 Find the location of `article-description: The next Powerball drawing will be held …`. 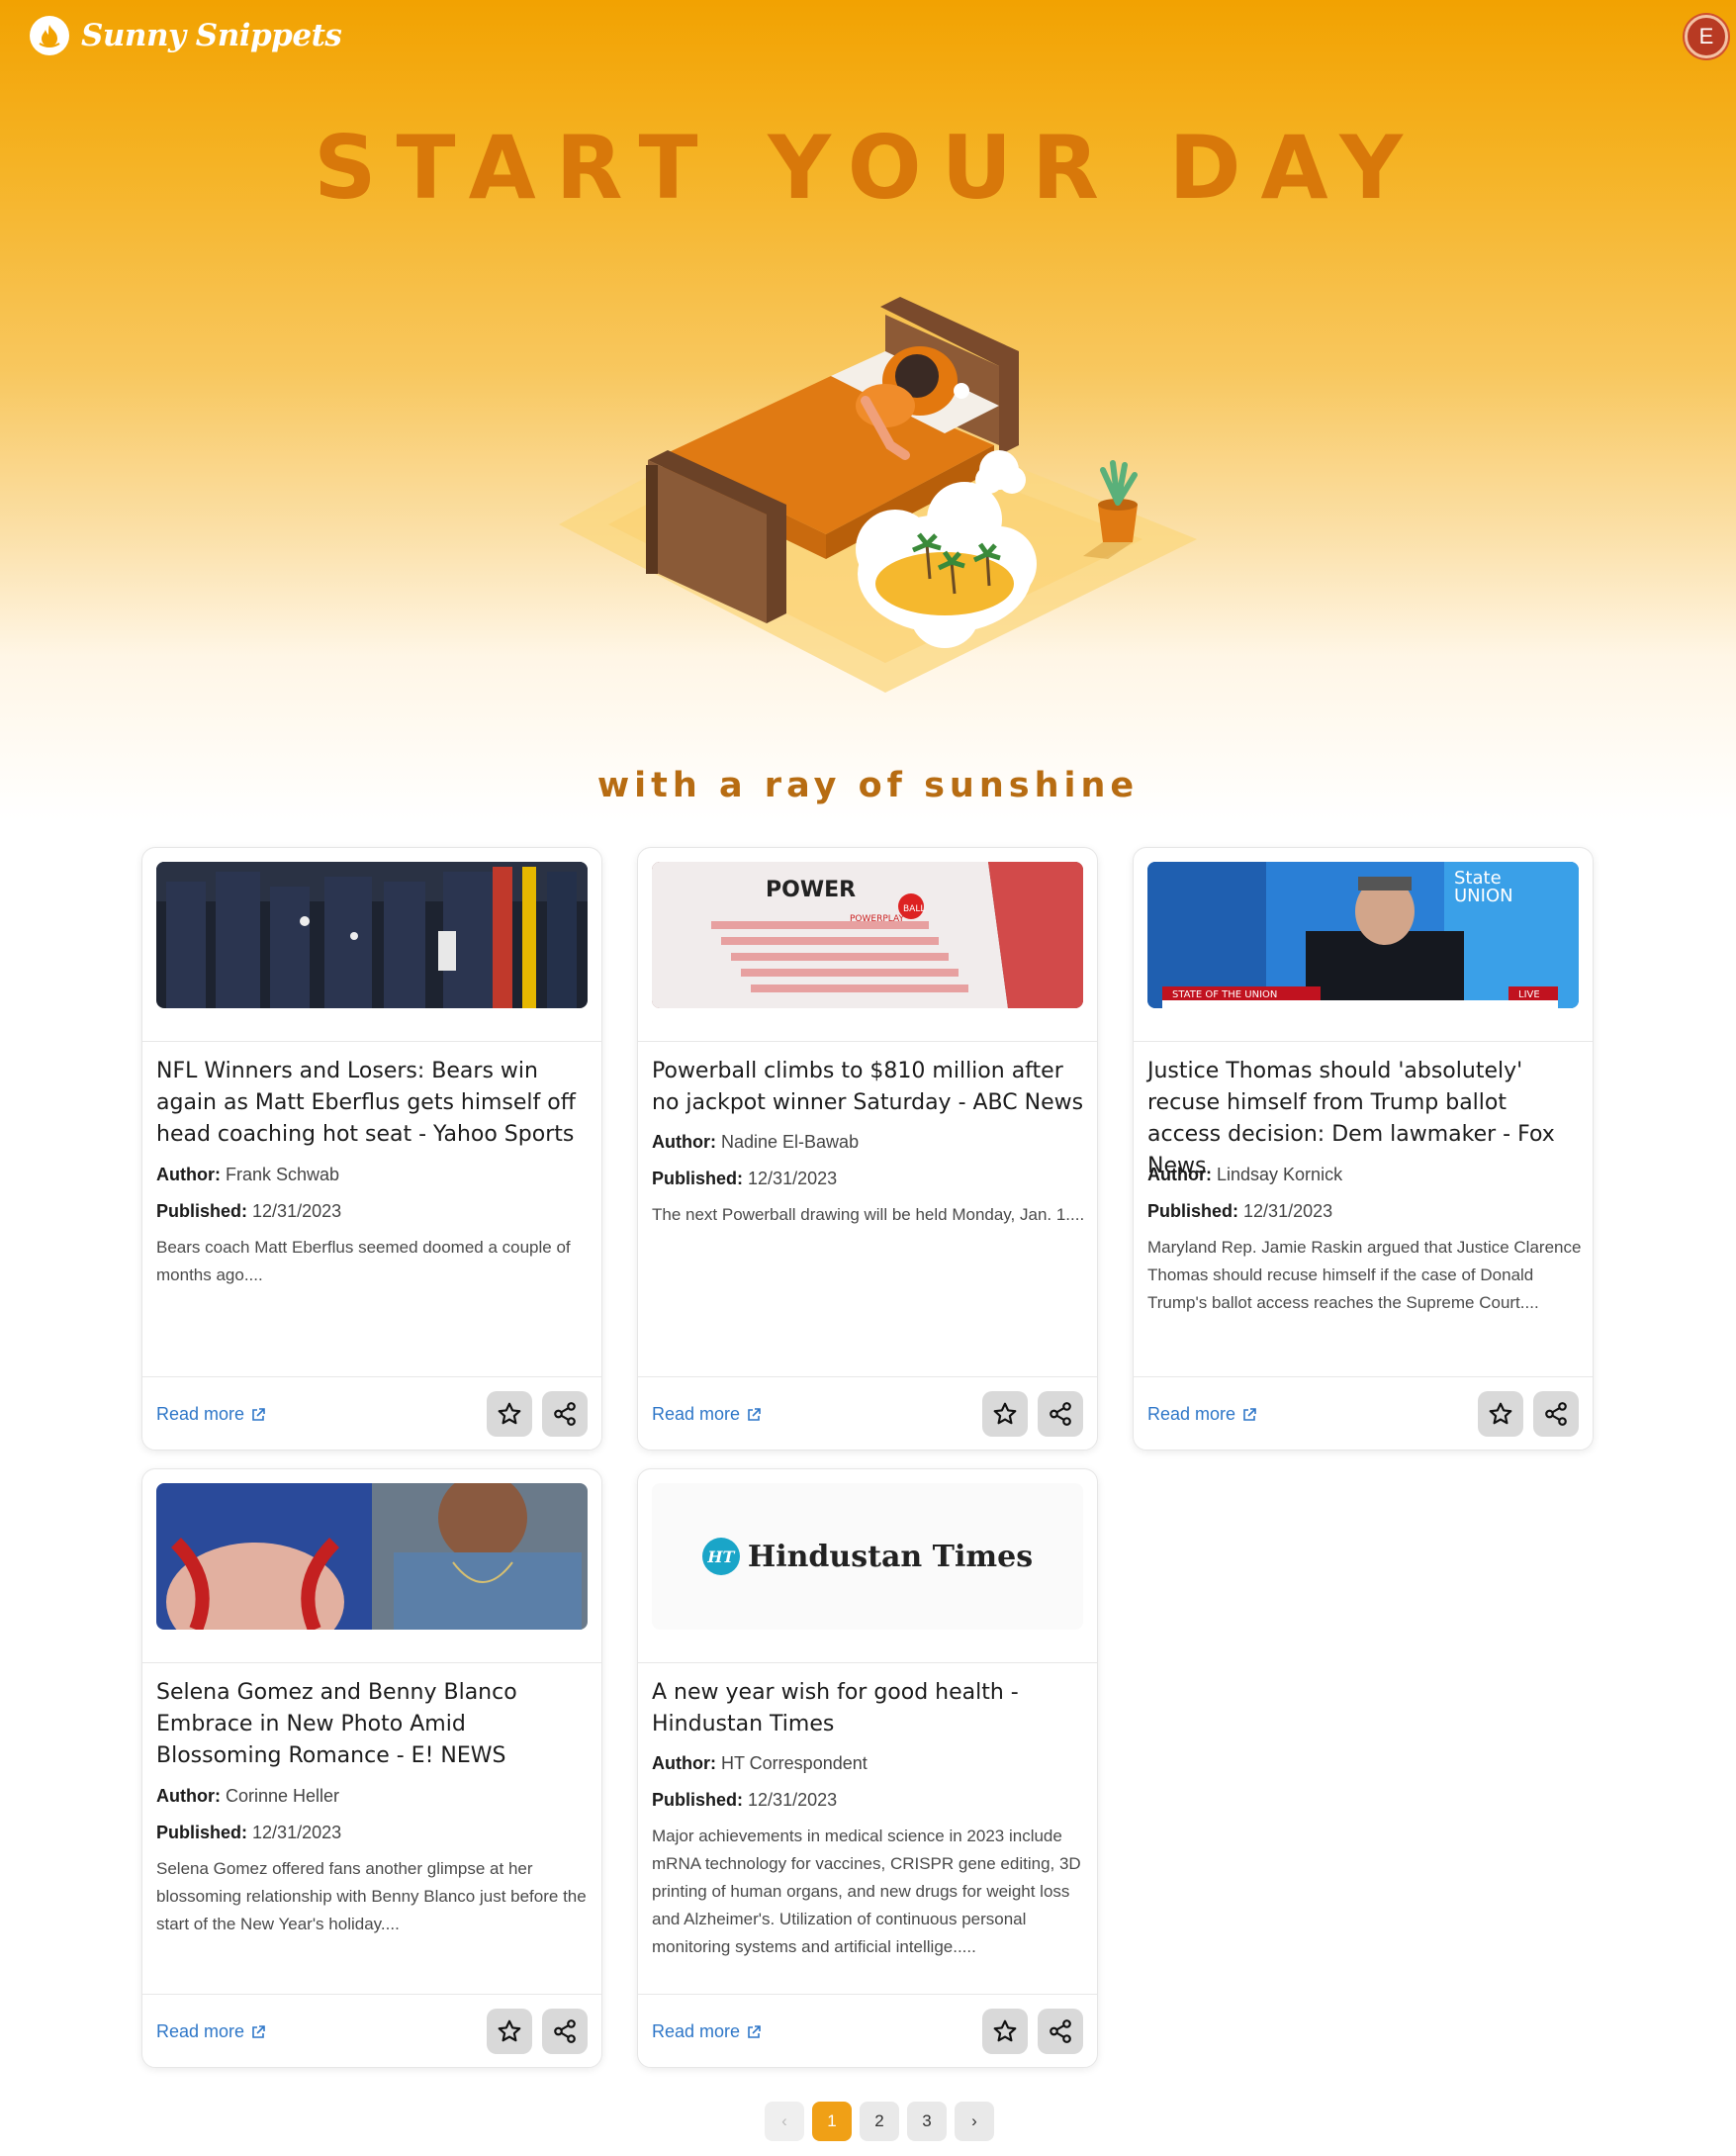

article-description: The next Powerball drawing will be held … is located at coordinates (868, 1214).